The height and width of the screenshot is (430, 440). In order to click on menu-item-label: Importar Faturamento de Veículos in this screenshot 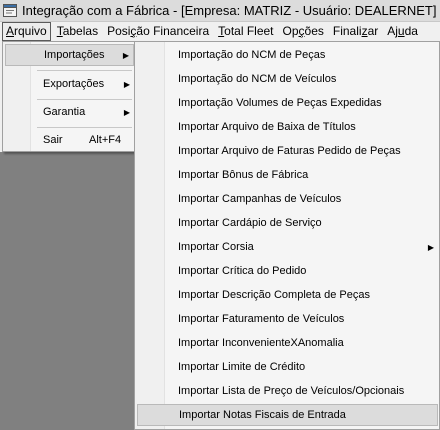, I will do `click(261, 319)`.